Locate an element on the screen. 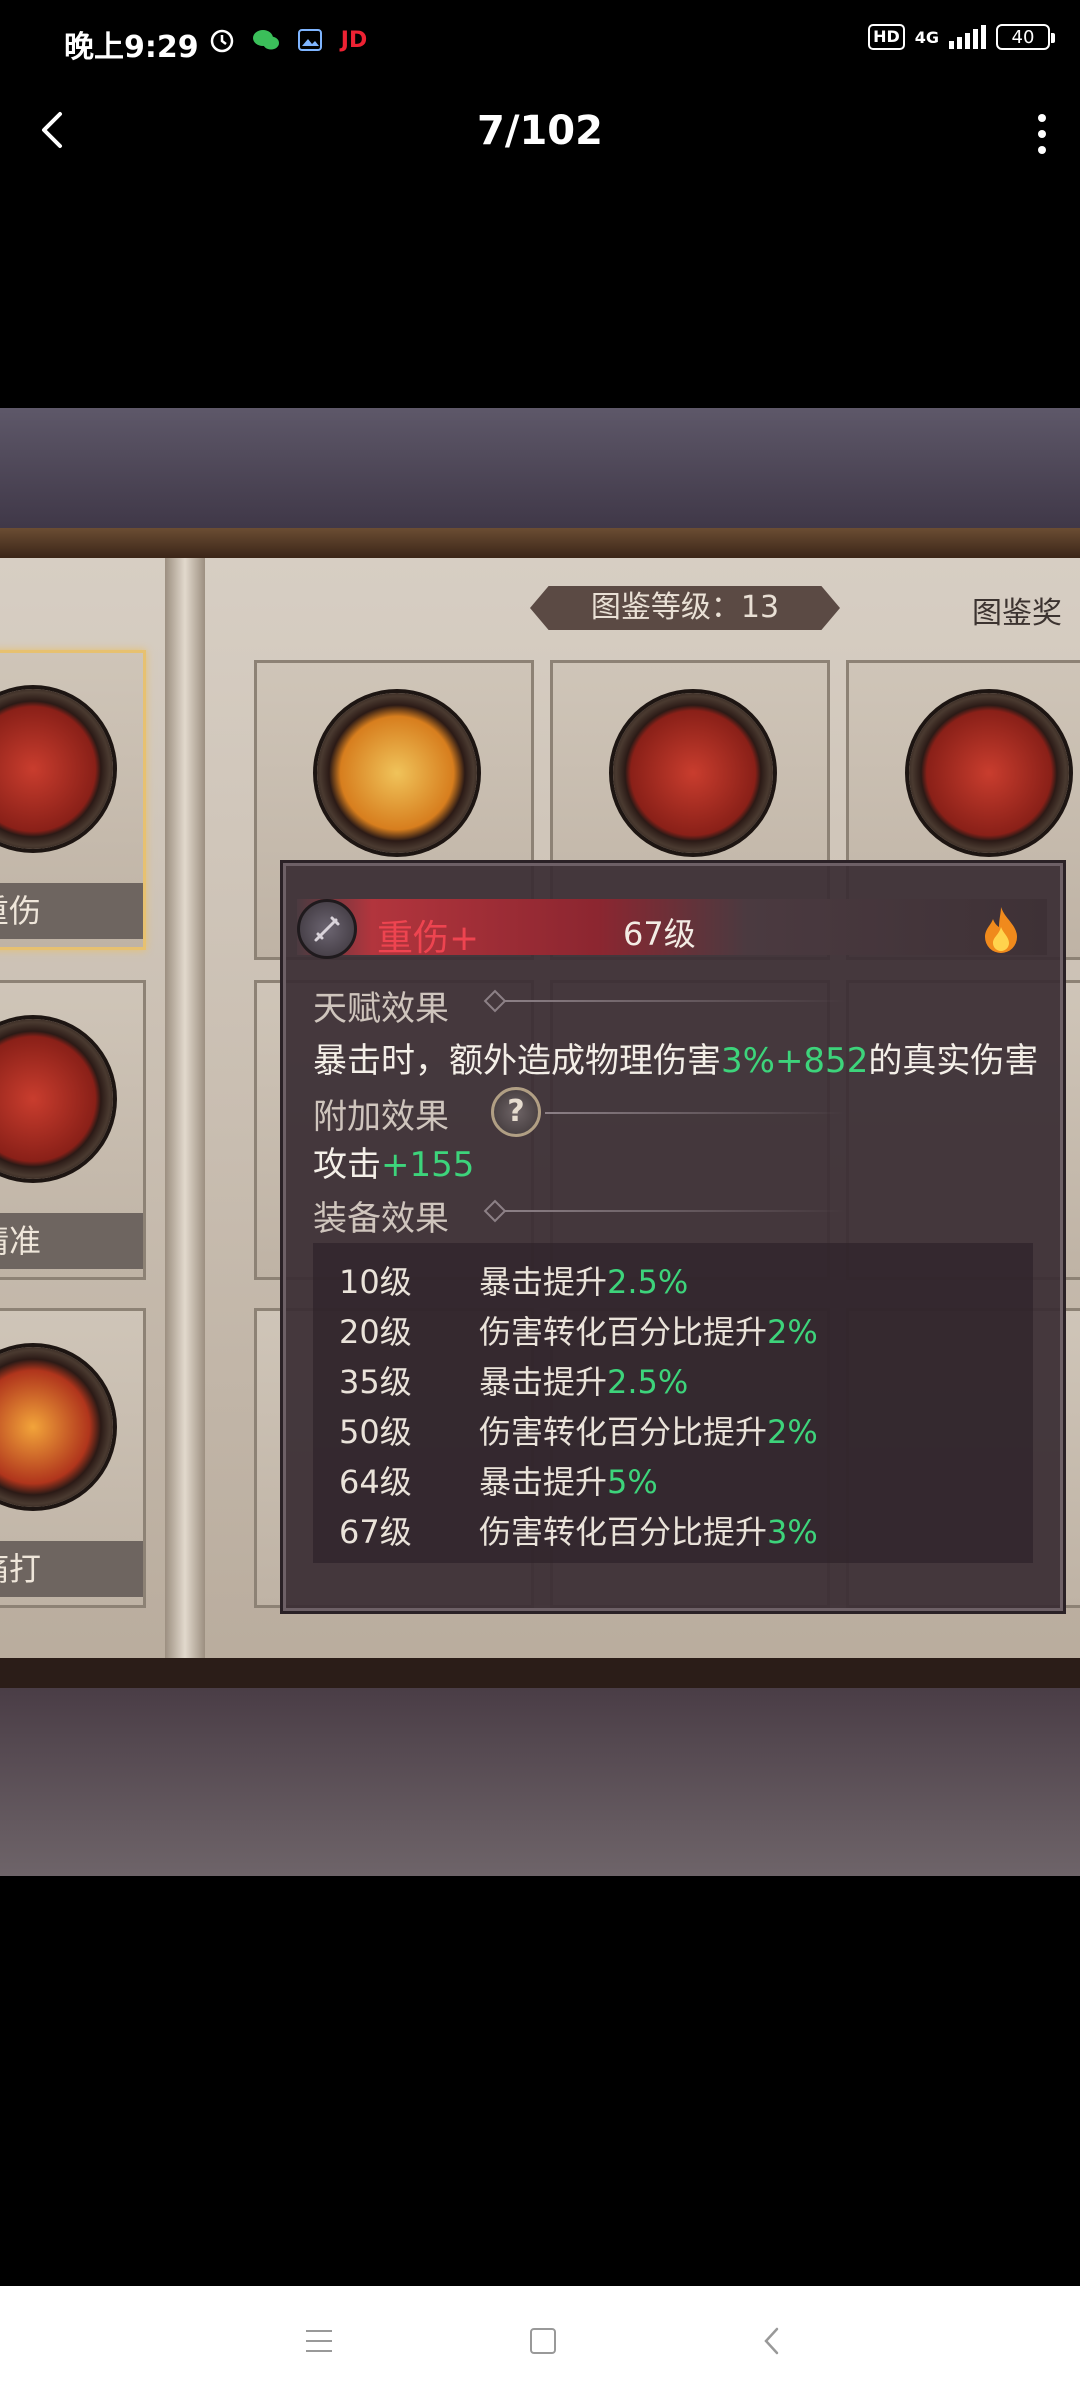 This screenshot has height=2400, width=1080. skill-name: 重伤+ is located at coordinates (428, 938).